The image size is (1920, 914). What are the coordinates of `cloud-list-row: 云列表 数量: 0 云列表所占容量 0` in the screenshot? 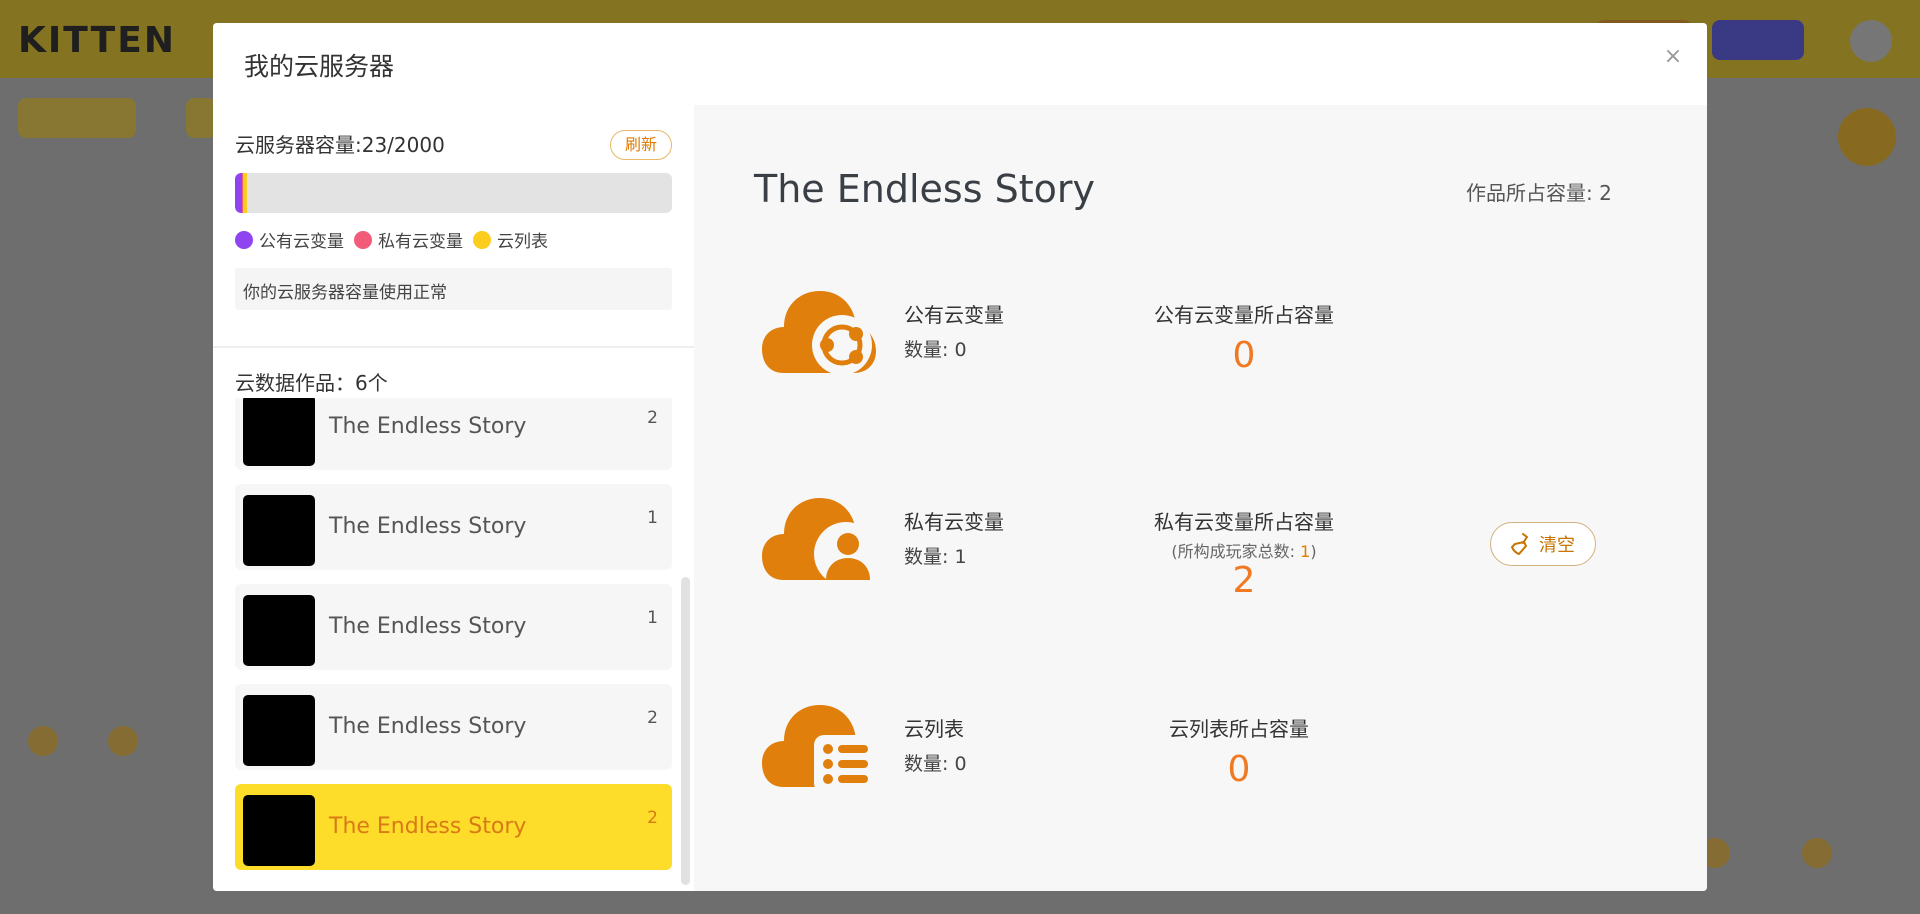 It's located at (1200, 751).